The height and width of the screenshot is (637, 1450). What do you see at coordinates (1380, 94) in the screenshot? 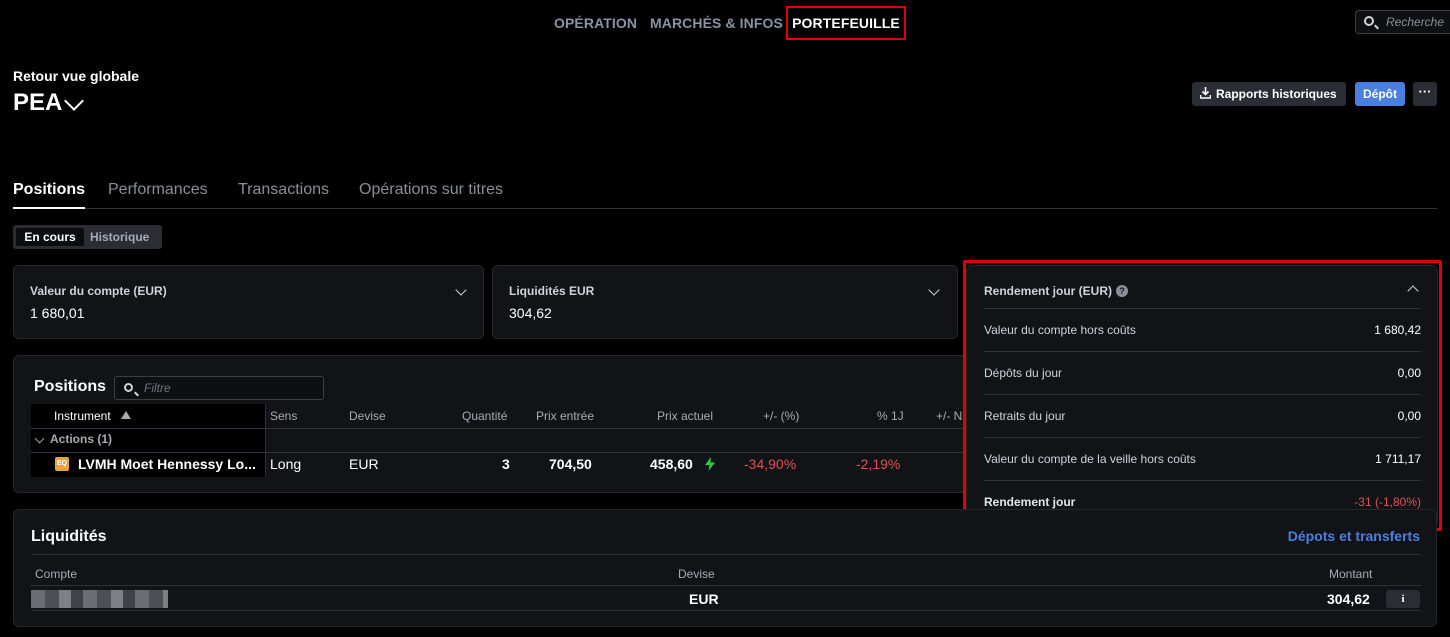
I see `deposit-button: Dépôt` at bounding box center [1380, 94].